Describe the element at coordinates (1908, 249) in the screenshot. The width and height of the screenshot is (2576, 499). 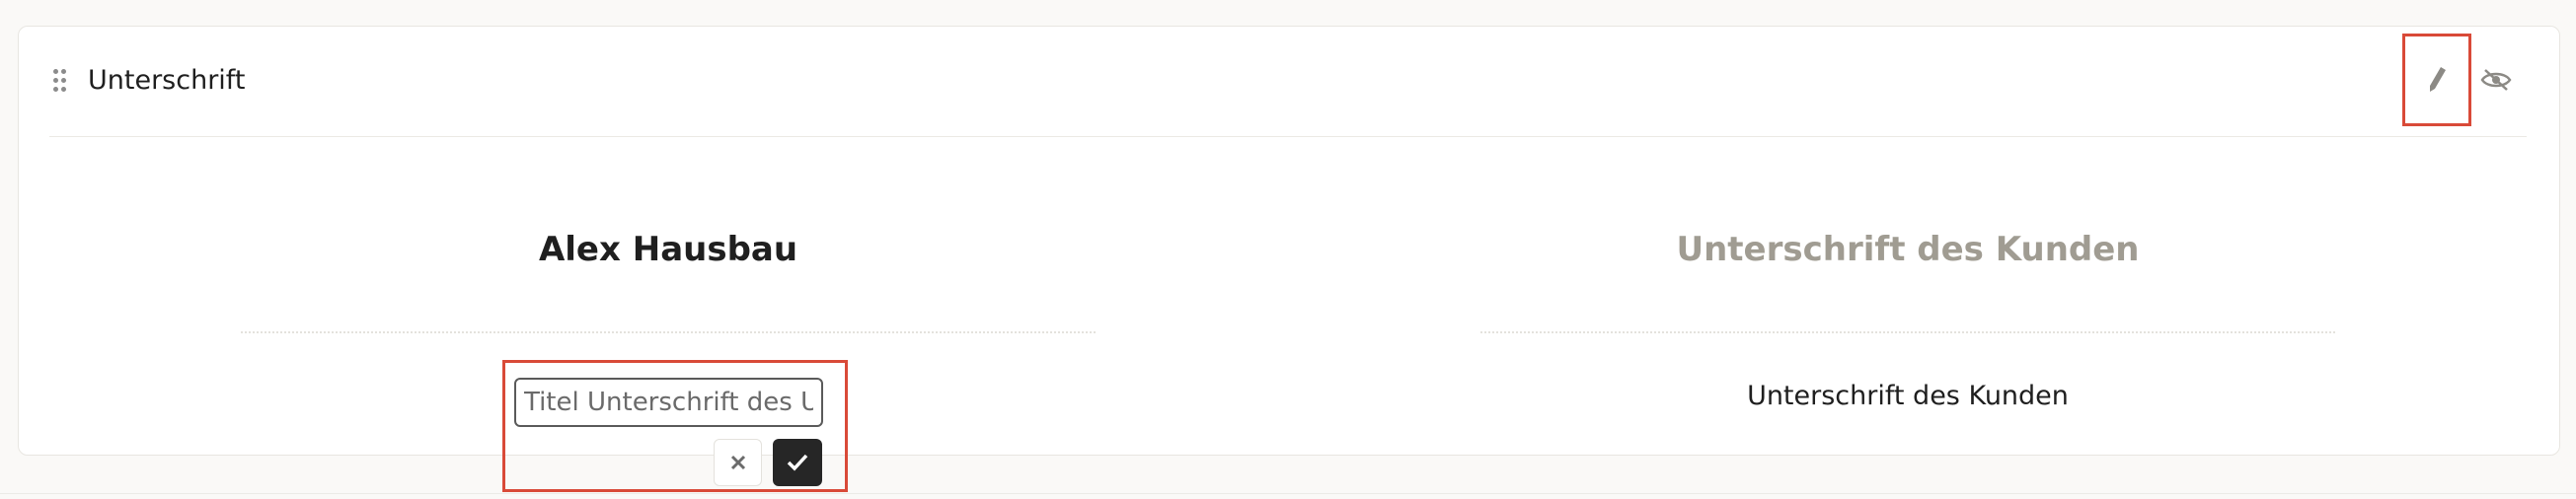
I see `signature-name-customer: Unterschrift des Kunden` at that location.